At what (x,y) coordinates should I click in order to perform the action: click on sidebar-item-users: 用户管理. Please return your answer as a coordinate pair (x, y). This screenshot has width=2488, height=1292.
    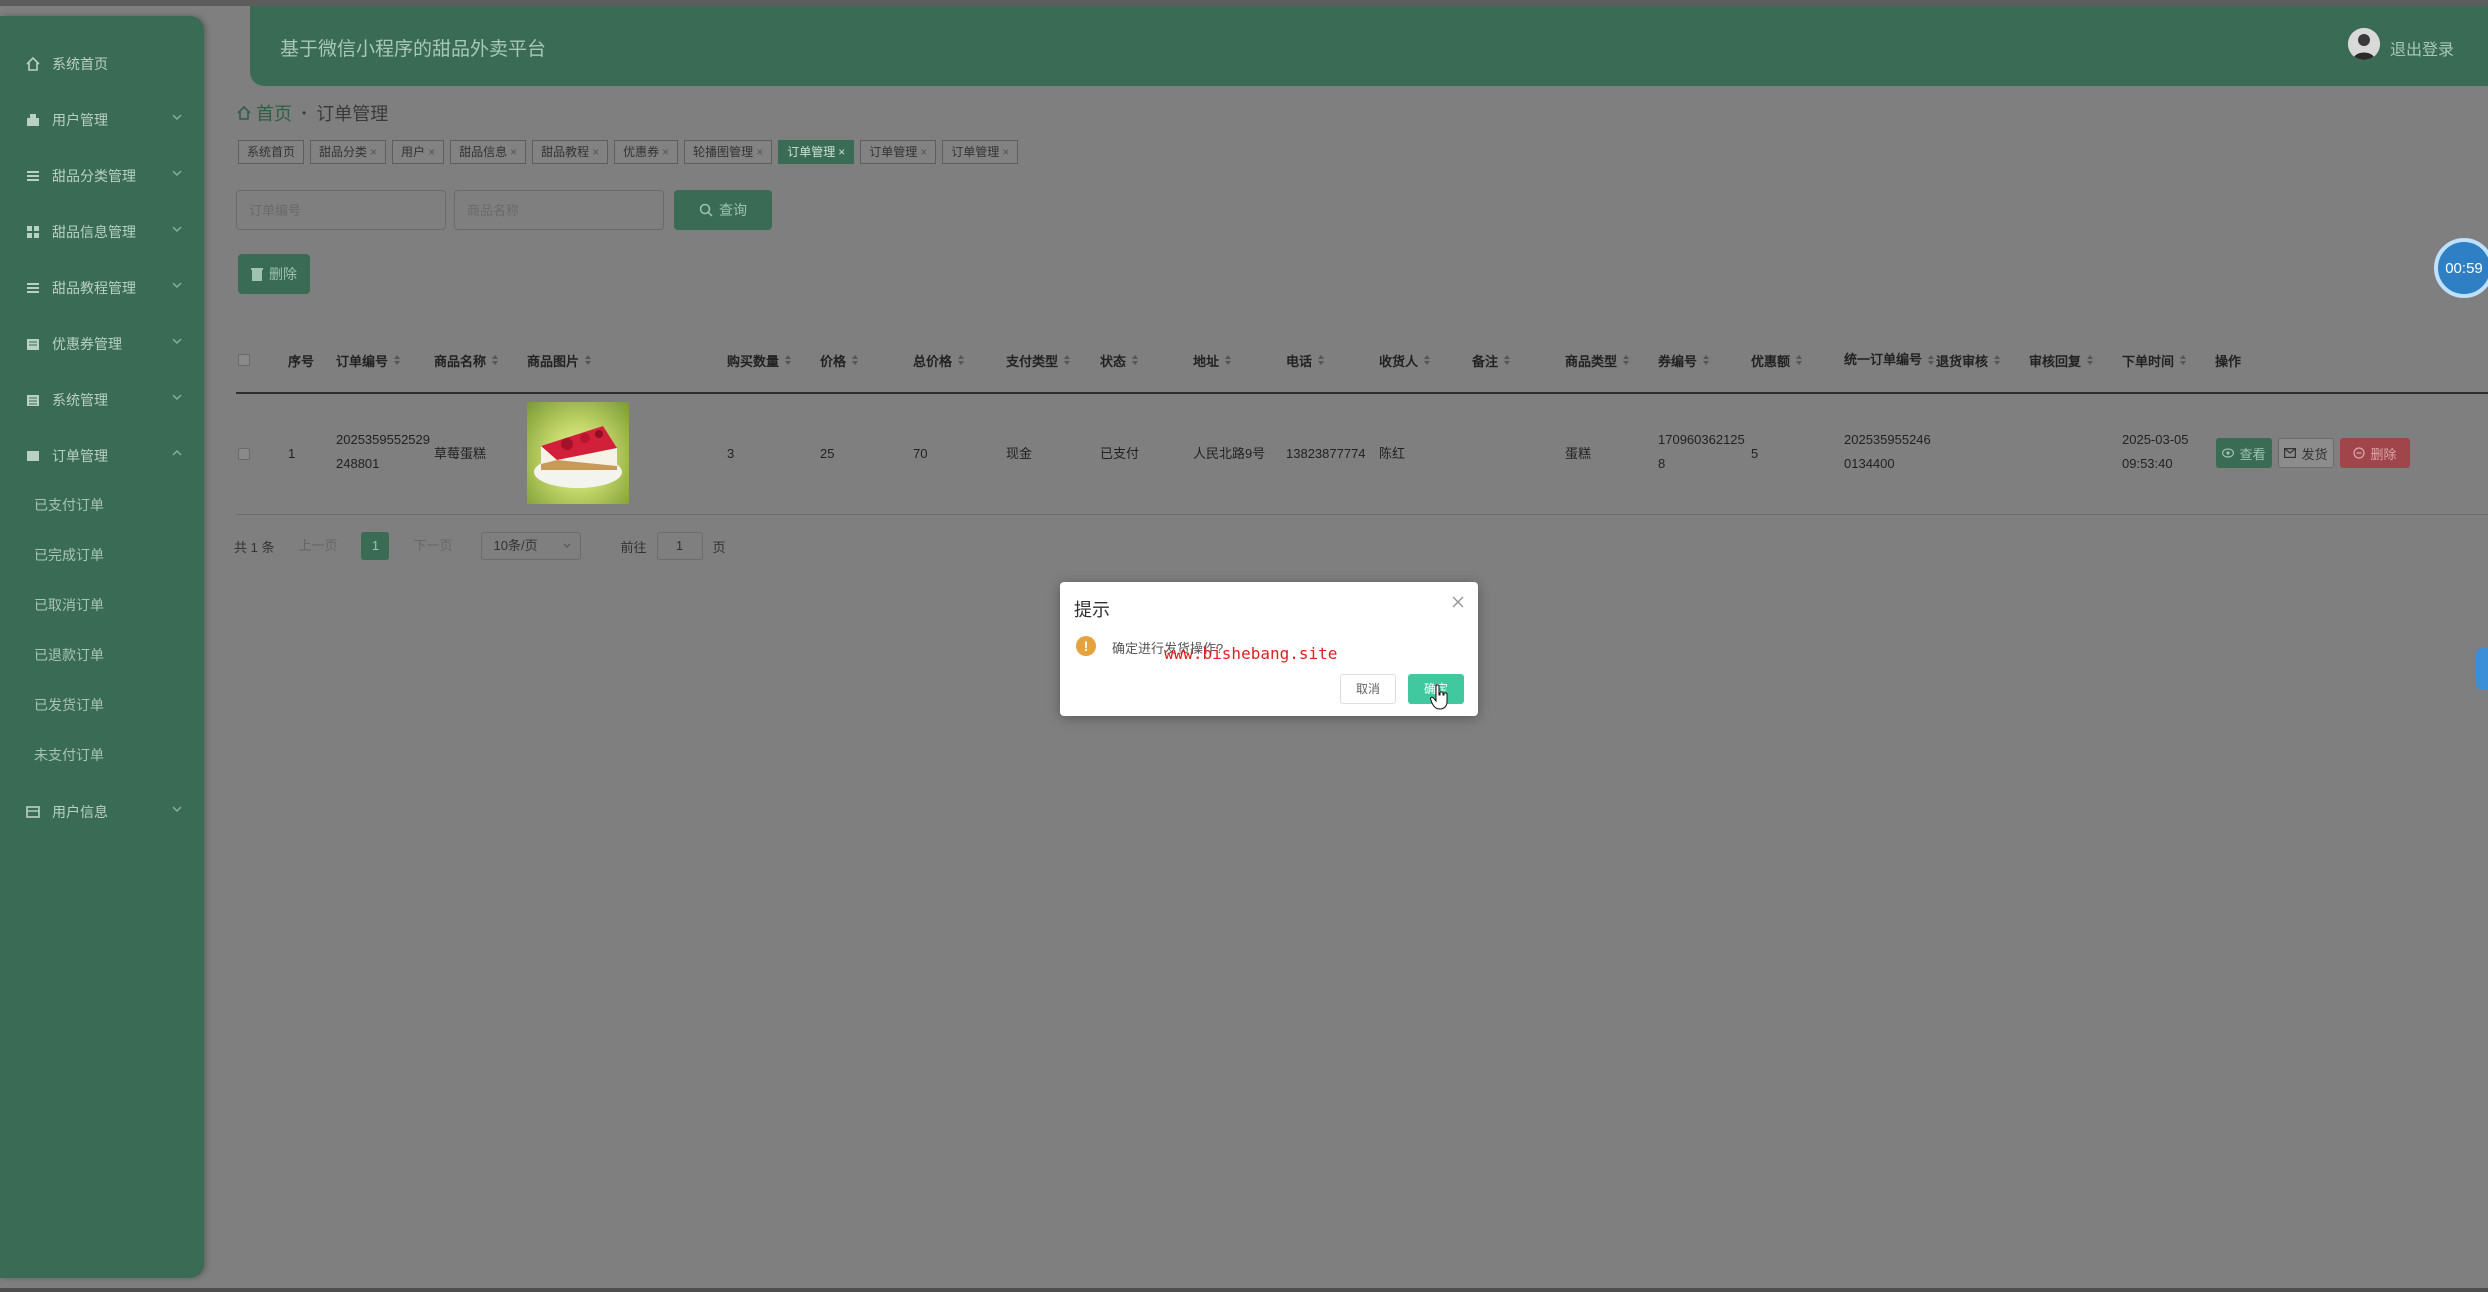
    Looking at the image, I should click on (102, 120).